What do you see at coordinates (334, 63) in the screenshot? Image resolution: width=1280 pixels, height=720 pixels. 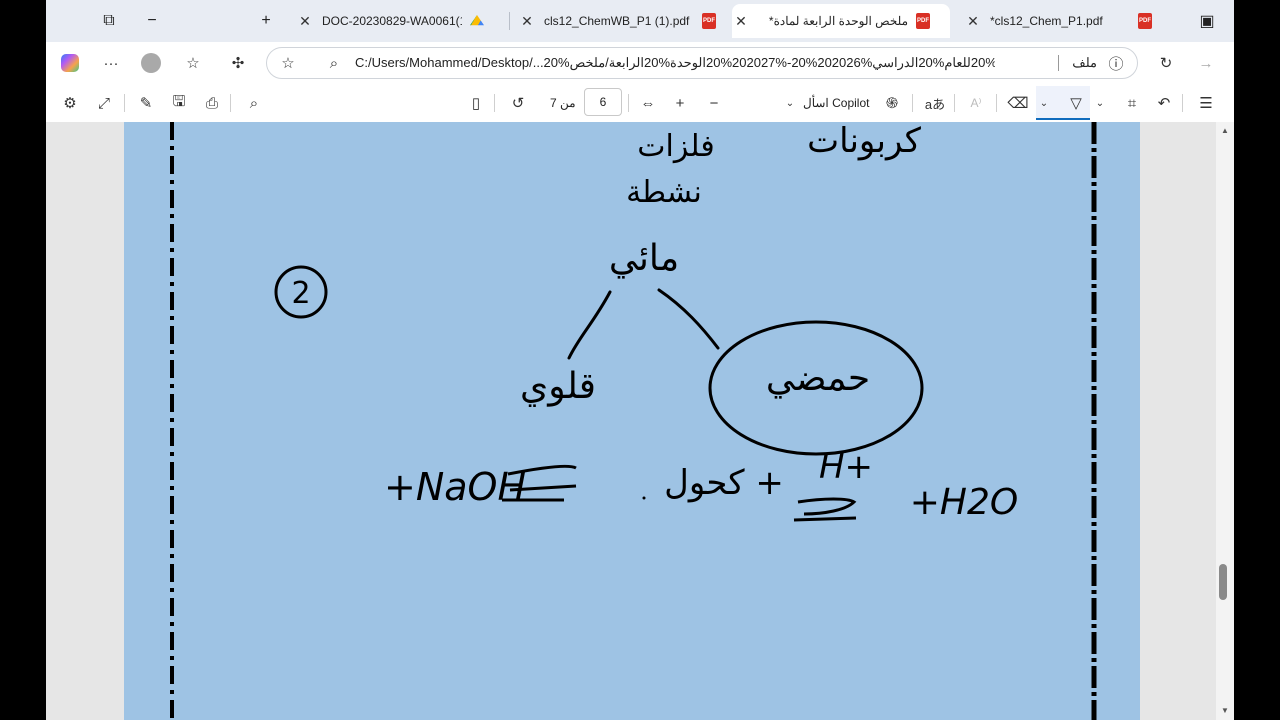 I see `find-icon: ⌕` at bounding box center [334, 63].